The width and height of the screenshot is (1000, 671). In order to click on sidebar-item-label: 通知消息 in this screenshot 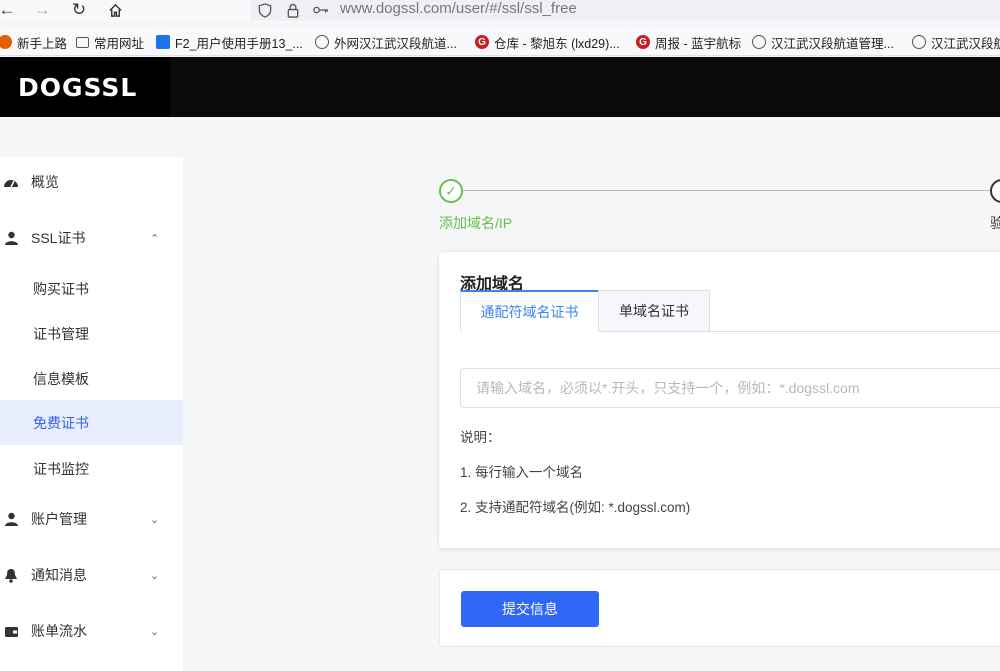, I will do `click(59, 575)`.